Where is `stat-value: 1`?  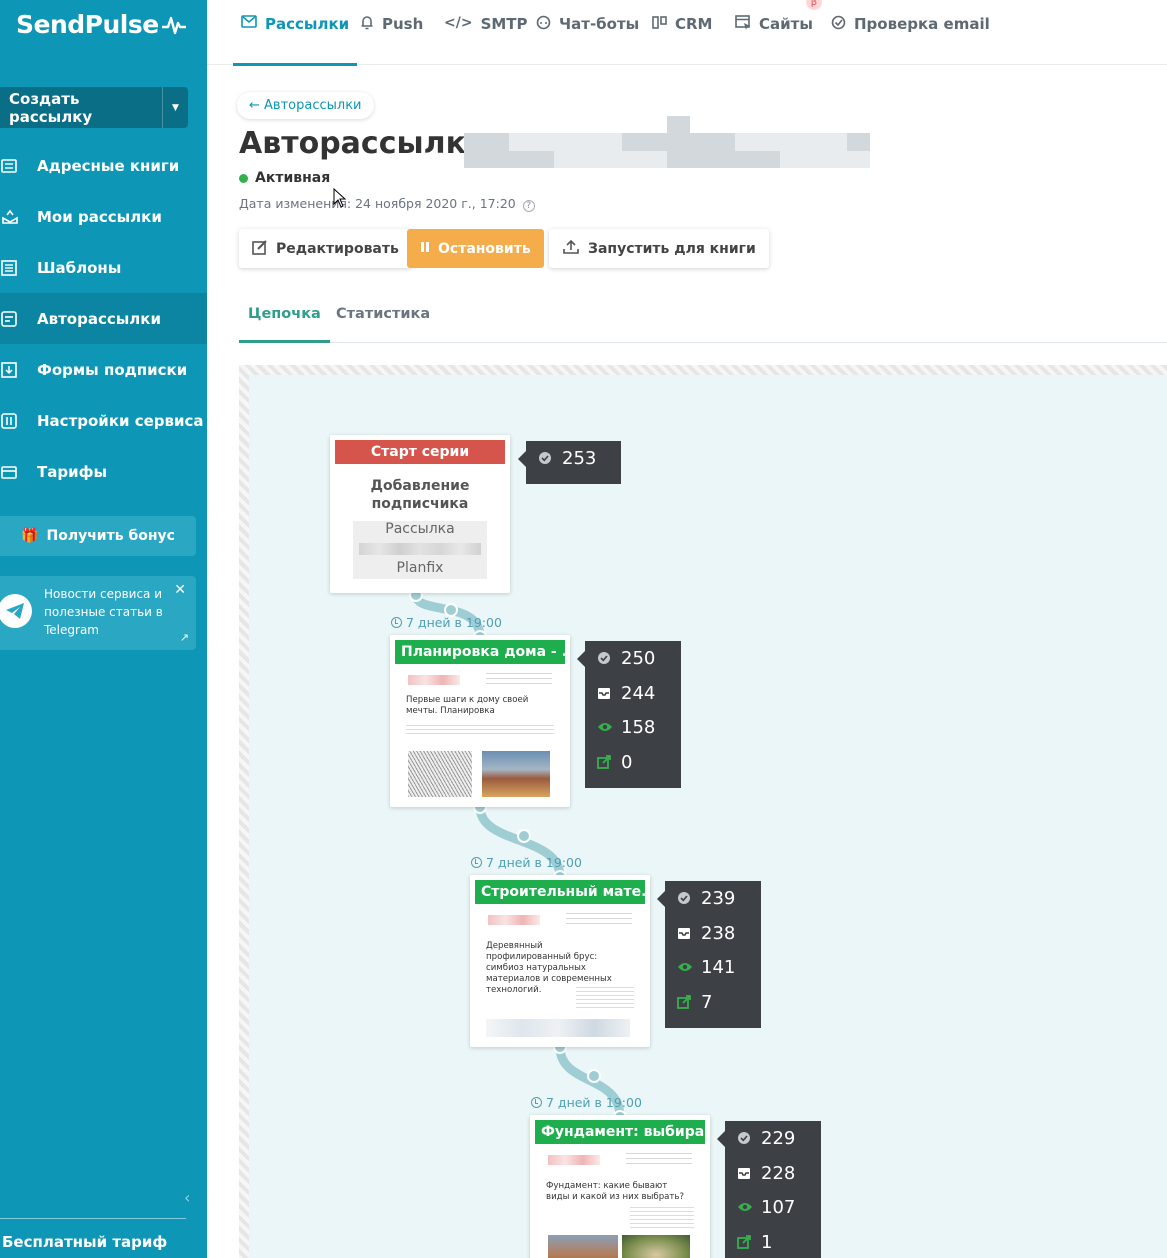 stat-value: 1 is located at coordinates (767, 1242).